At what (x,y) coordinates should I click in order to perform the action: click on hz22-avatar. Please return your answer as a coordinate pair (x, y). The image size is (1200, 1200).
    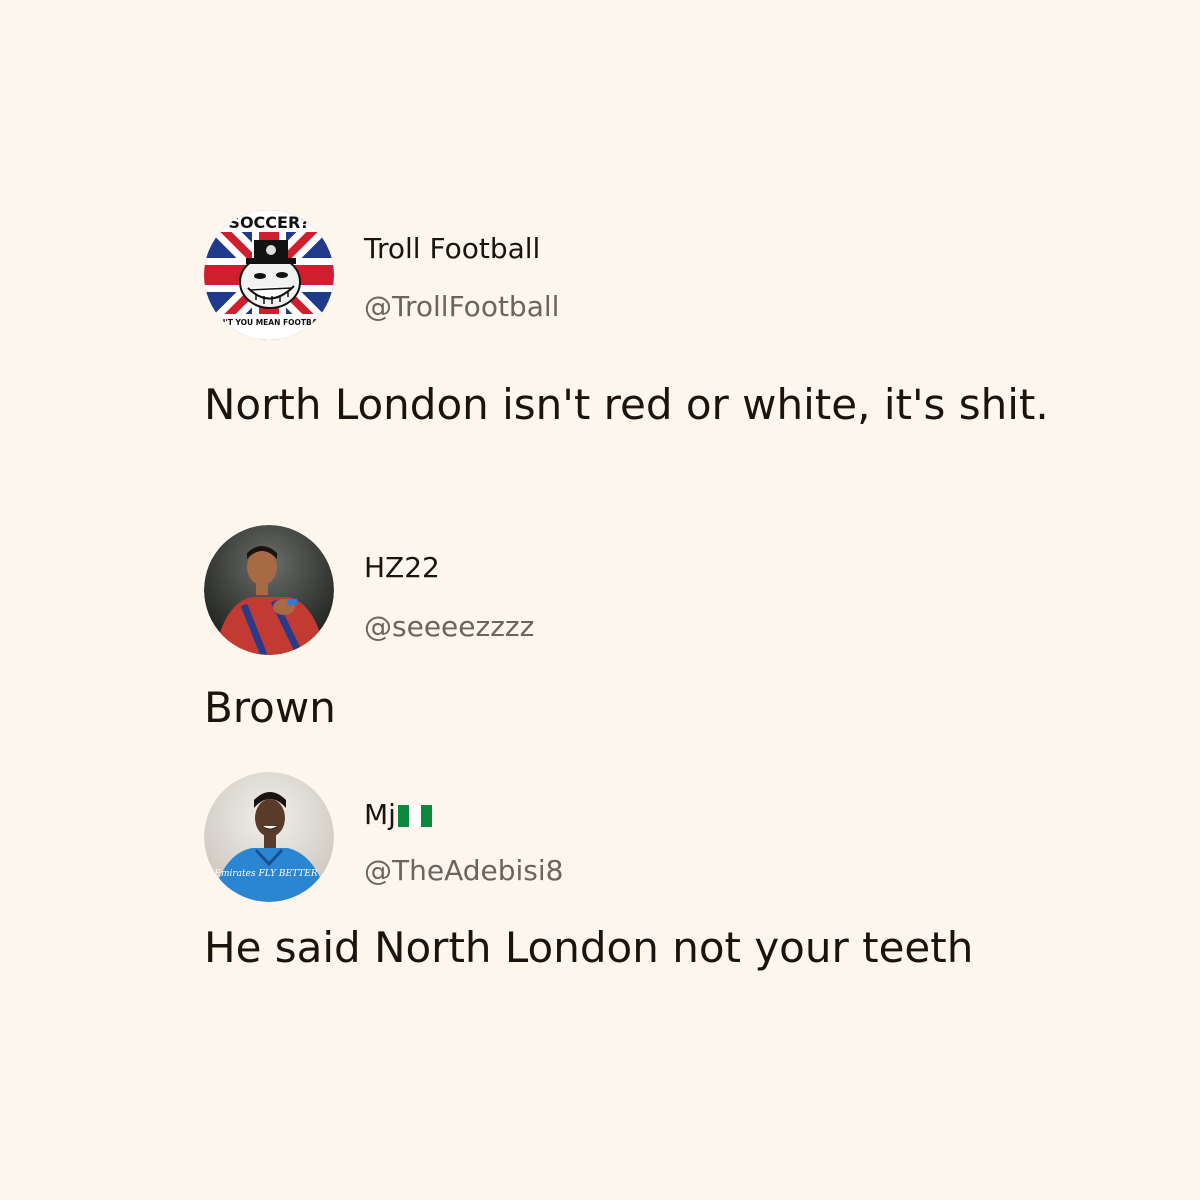
    Looking at the image, I should click on (269, 590).